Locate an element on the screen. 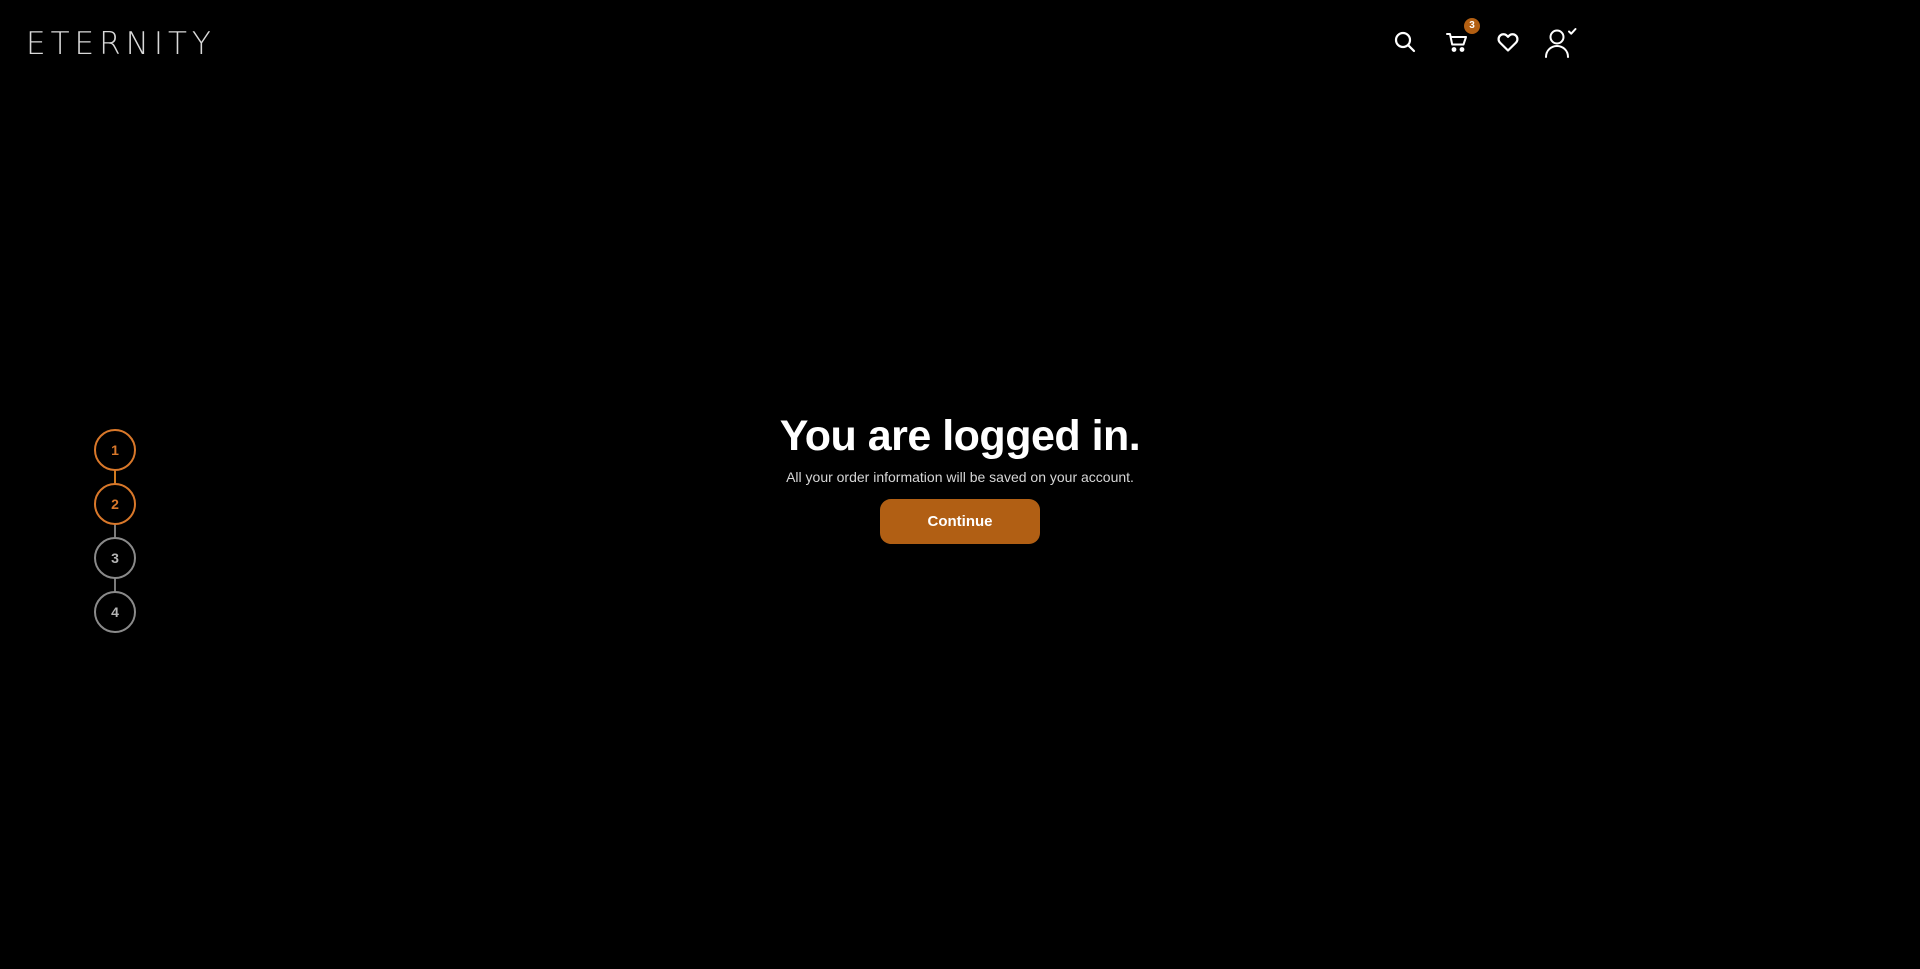 The image size is (1920, 969). page-title: You are logged in. is located at coordinates (960, 436).